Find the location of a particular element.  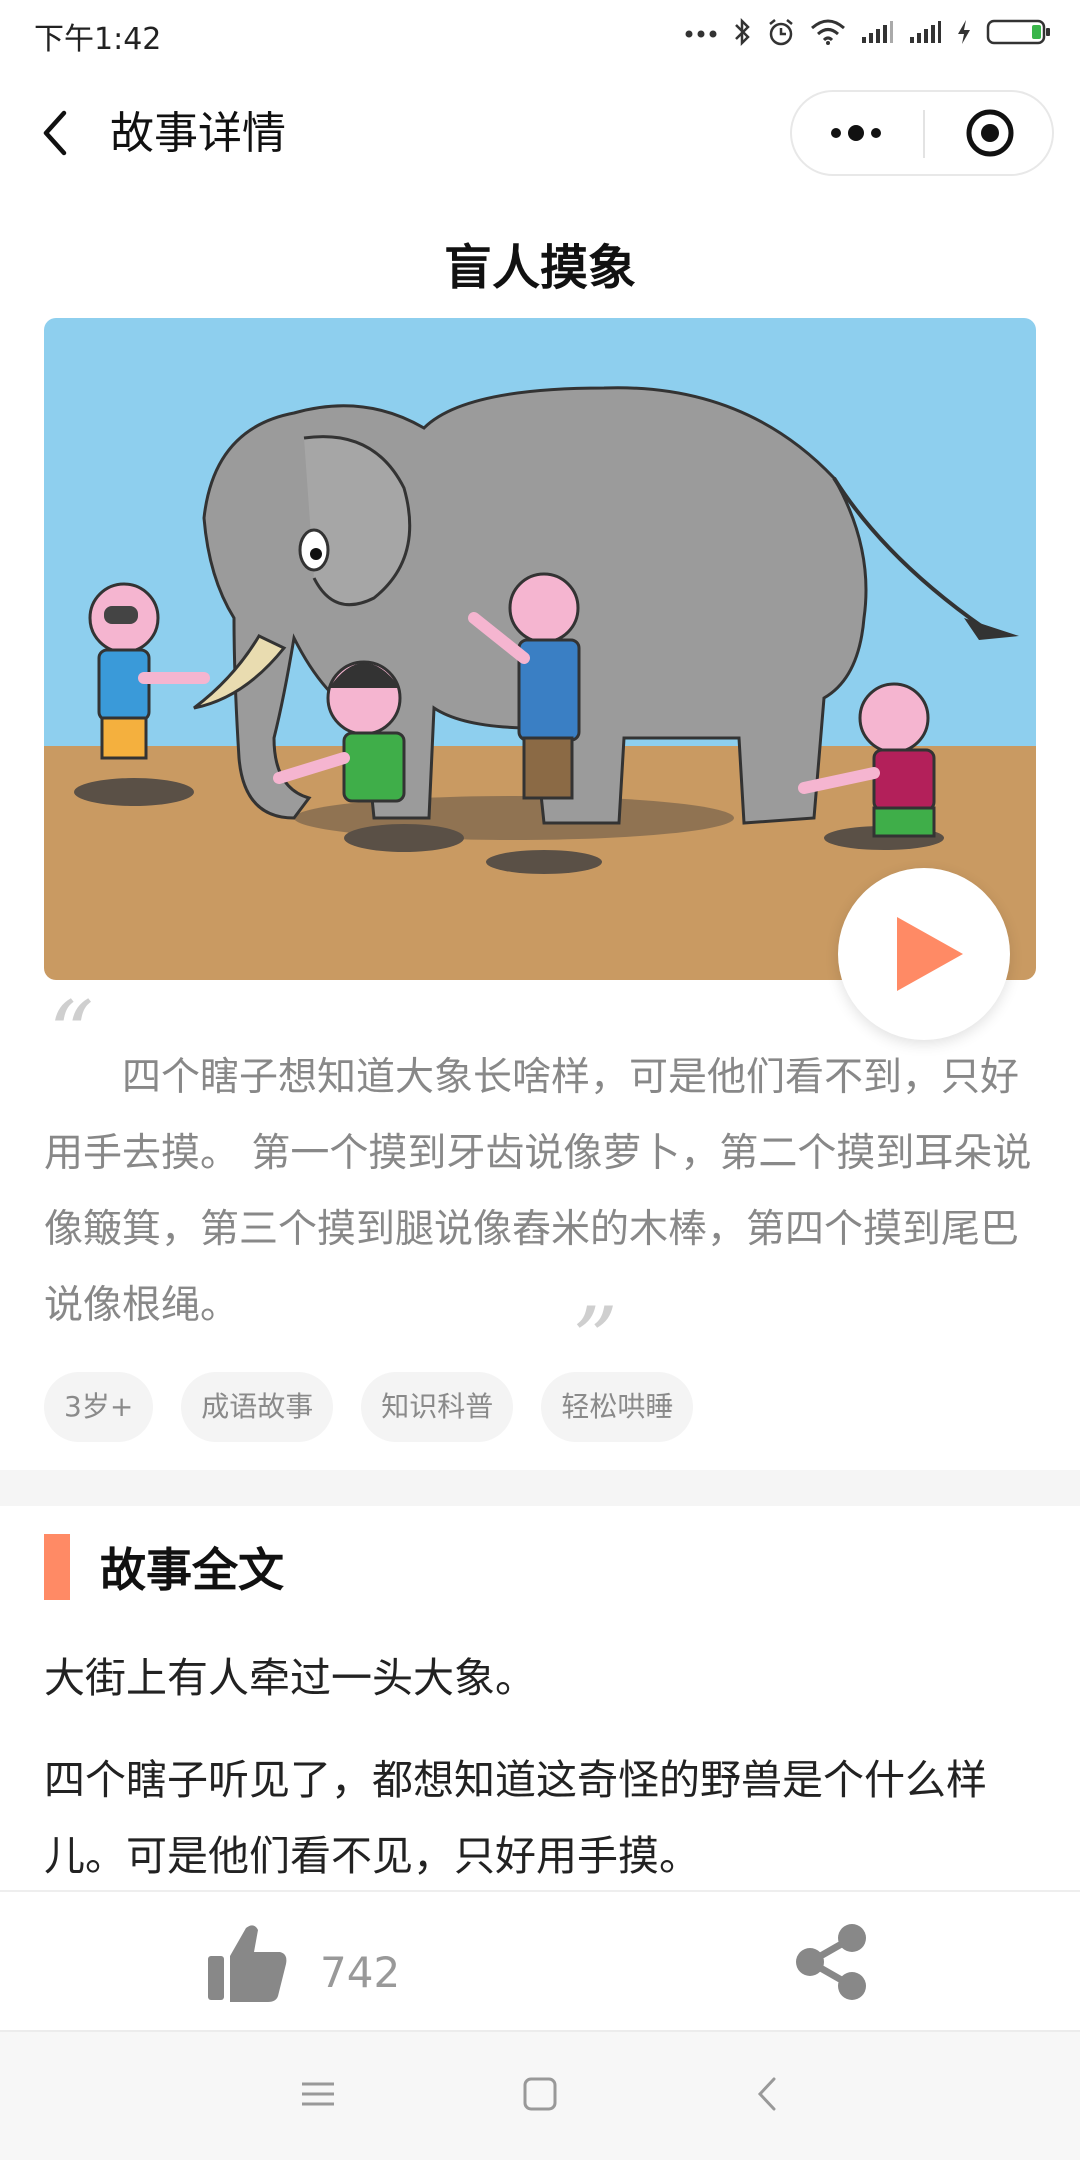

more-dots-icon is located at coordinates (855, 133).